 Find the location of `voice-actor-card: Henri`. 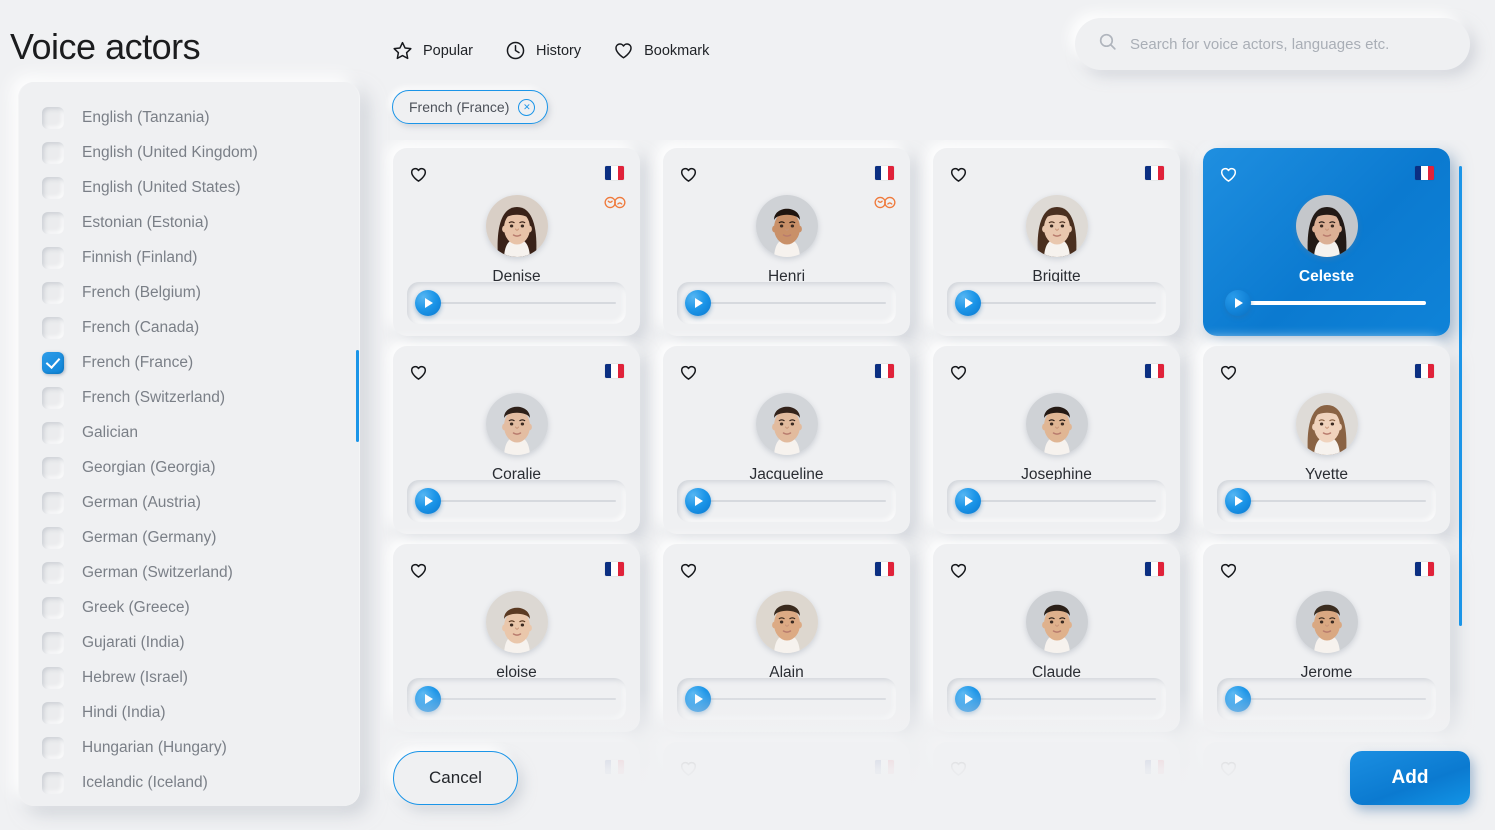

voice-actor-card: Henri is located at coordinates (786, 242).